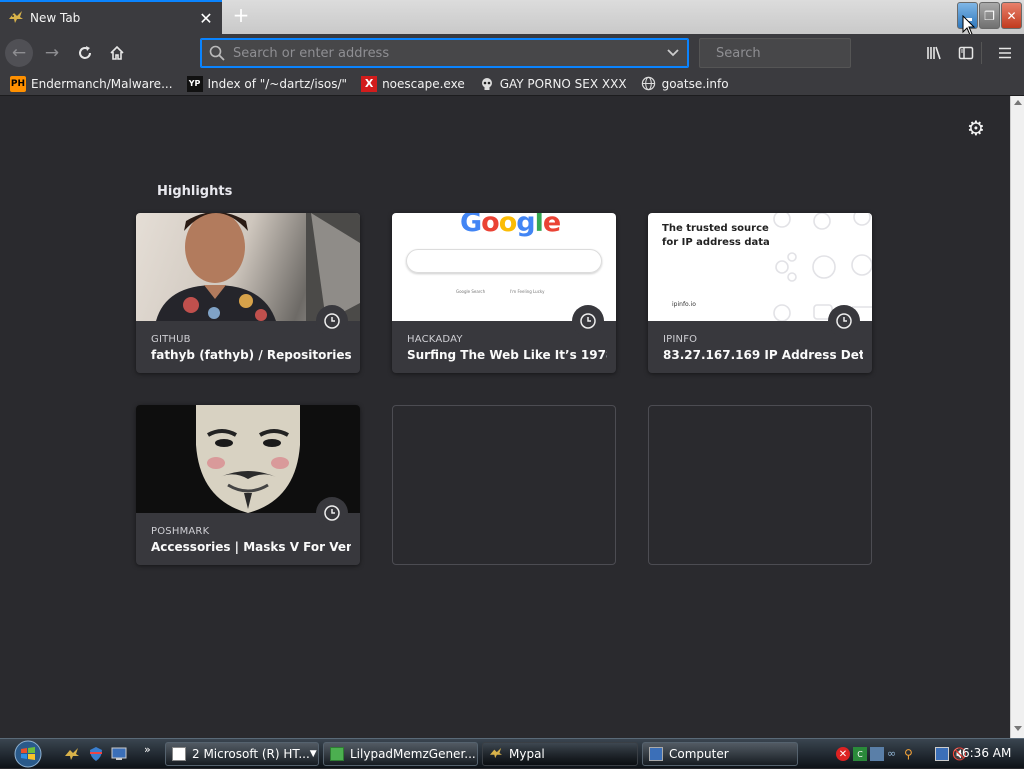  I want to click on vertical-scrollbar, so click(1017, 417).